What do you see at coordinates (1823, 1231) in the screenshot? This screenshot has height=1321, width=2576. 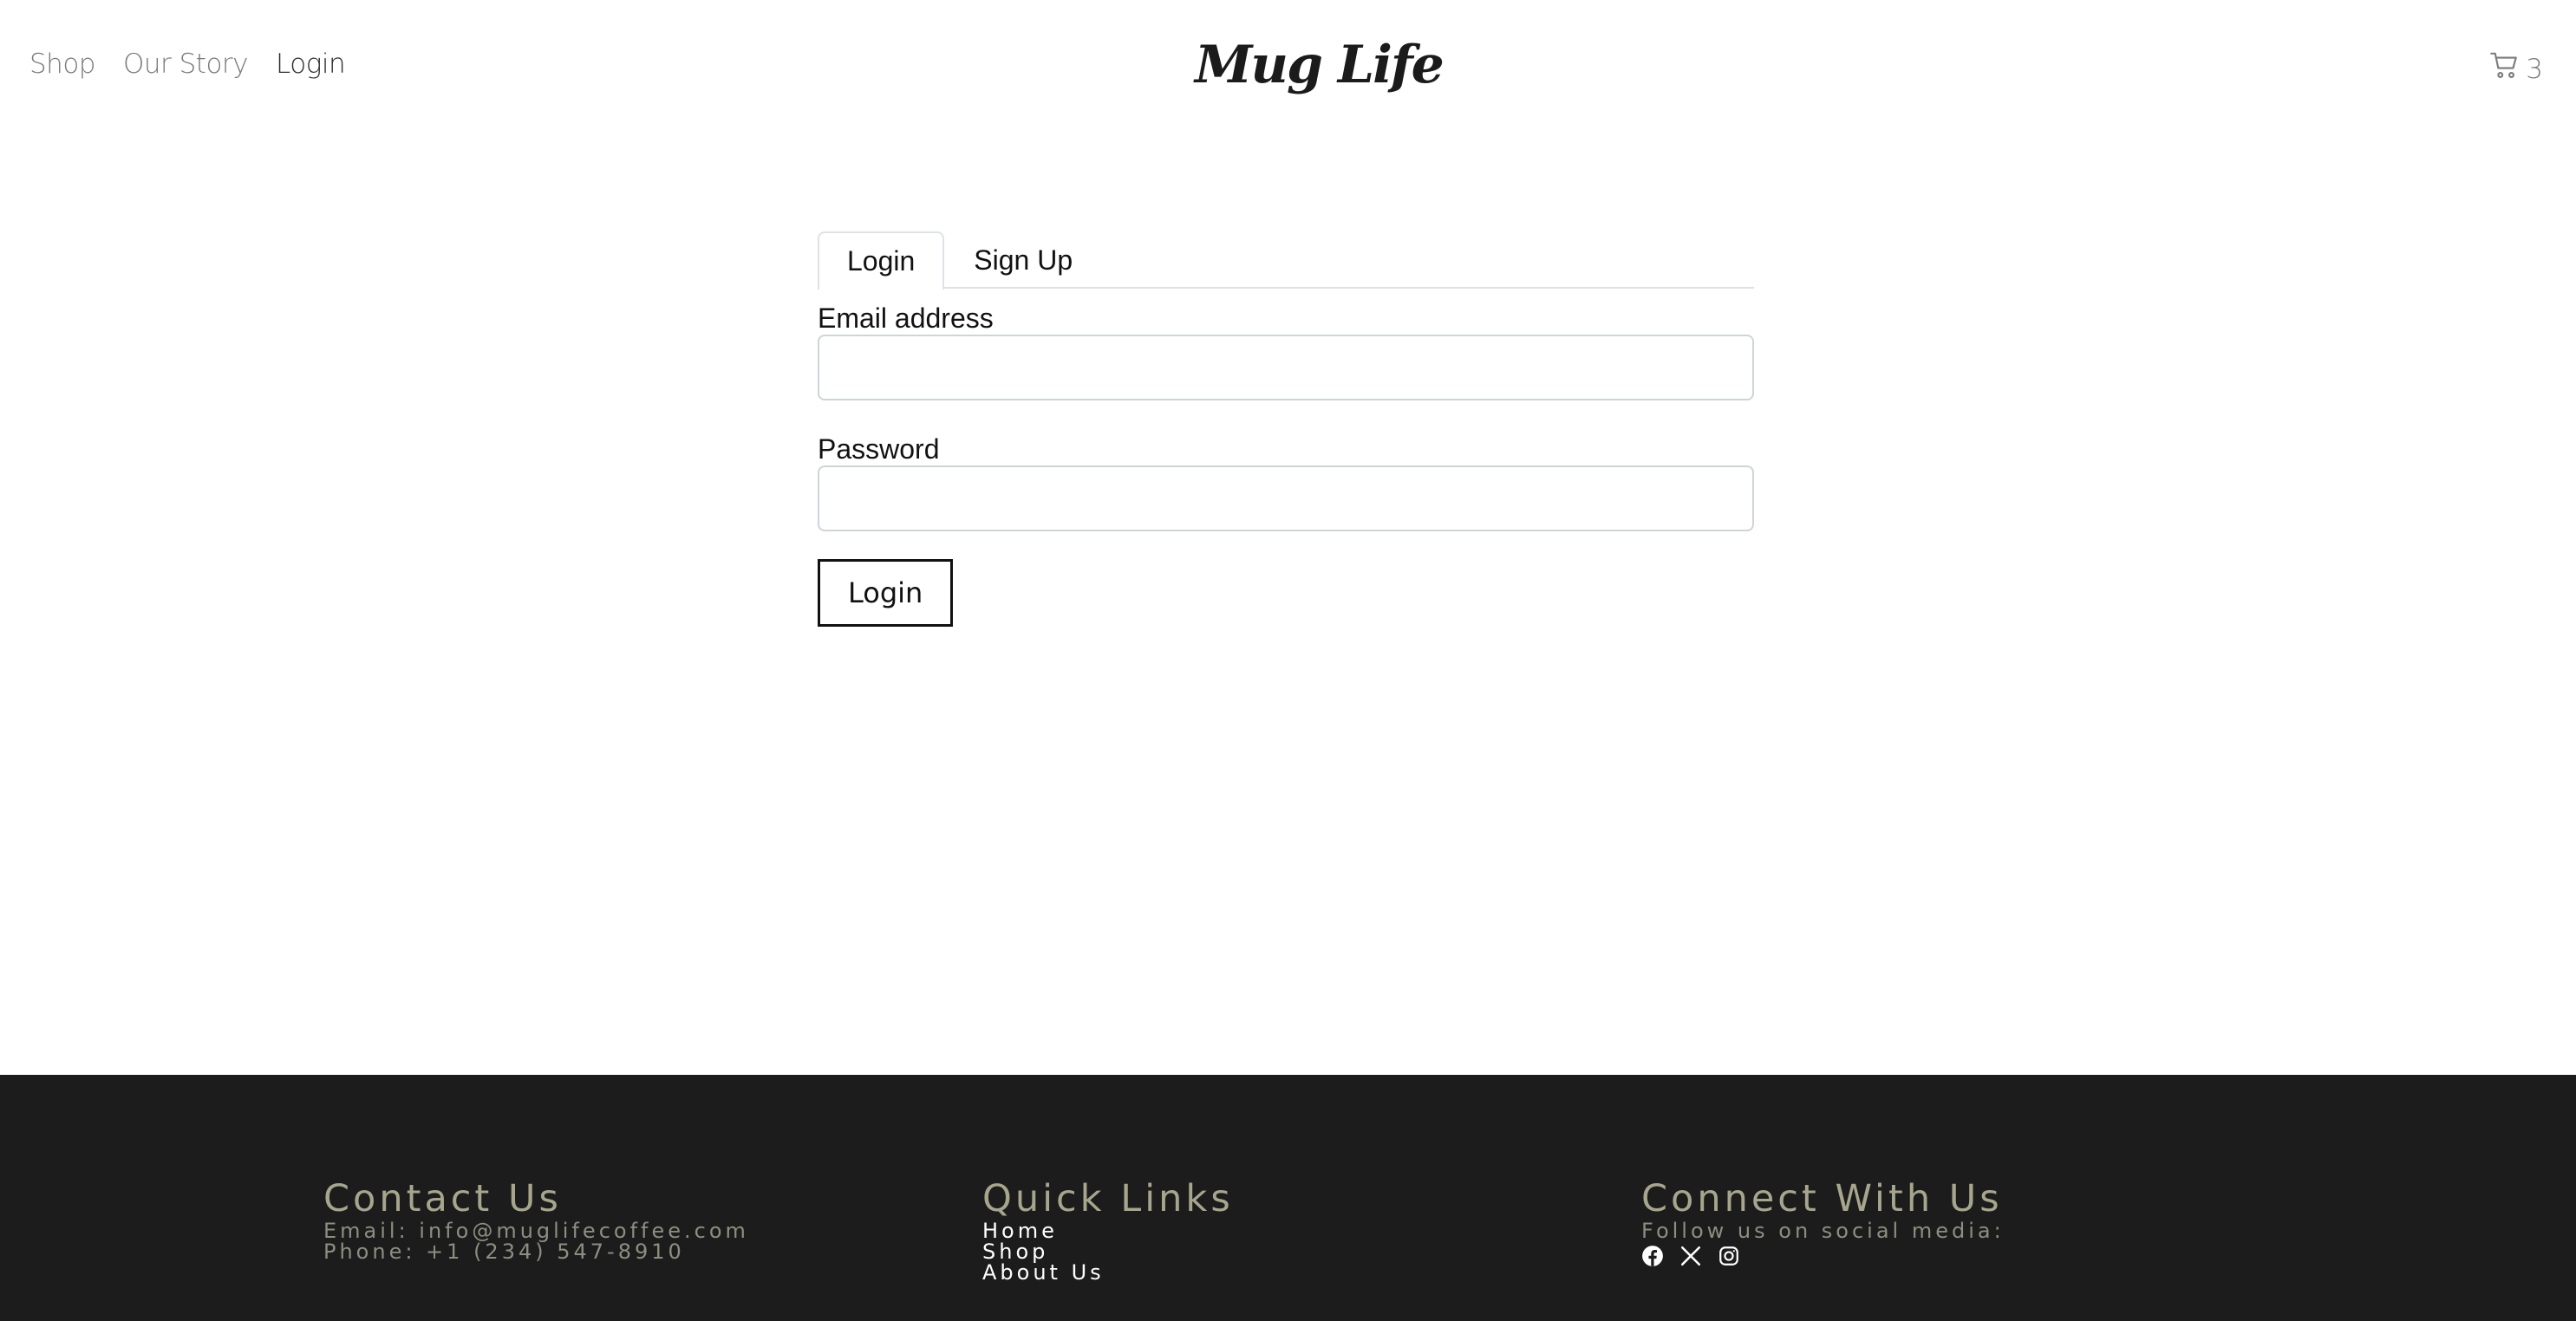 I see `social-text: Follow us on social media:` at bounding box center [1823, 1231].